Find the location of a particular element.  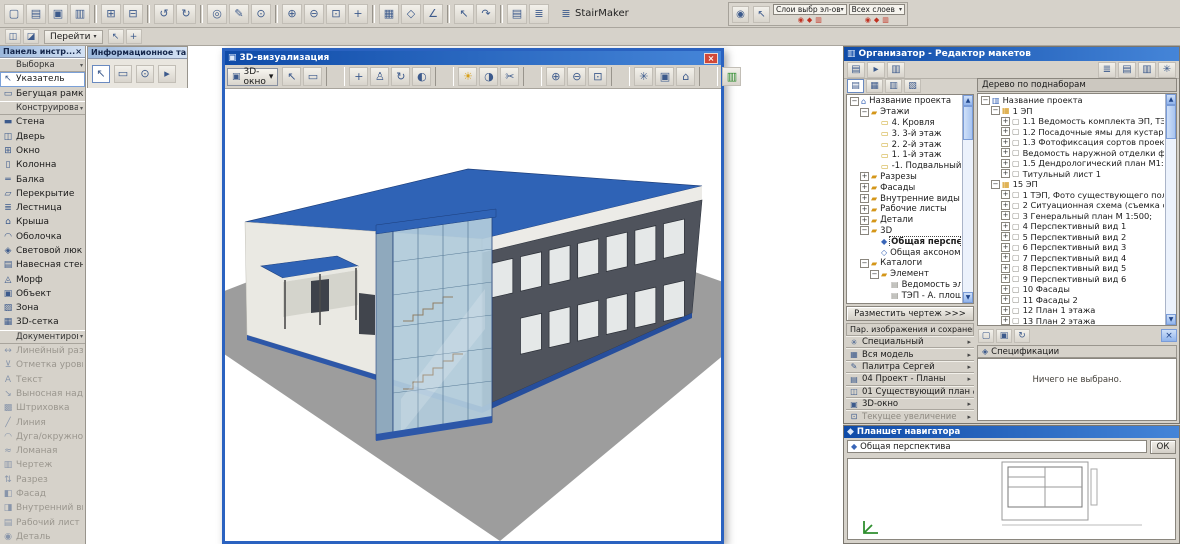

tool-item: ◫ Дверь is located at coordinates (42, 136).